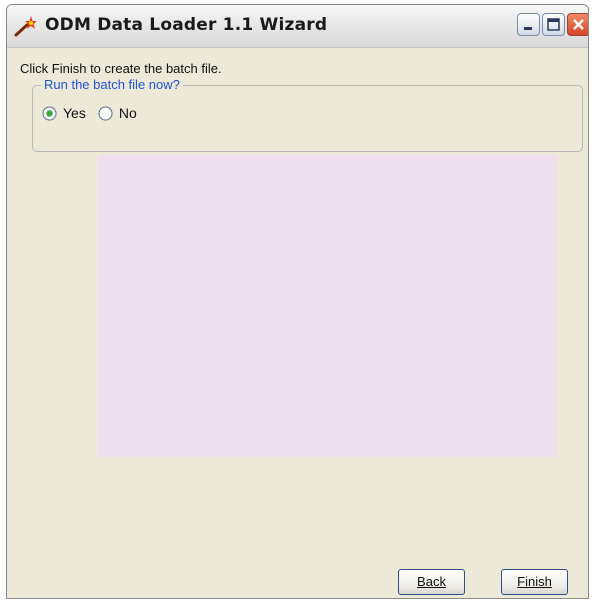 This screenshot has height=603, width=596. What do you see at coordinates (112, 84) in the screenshot?
I see `groupbox-legend: Run the batch file now?` at bounding box center [112, 84].